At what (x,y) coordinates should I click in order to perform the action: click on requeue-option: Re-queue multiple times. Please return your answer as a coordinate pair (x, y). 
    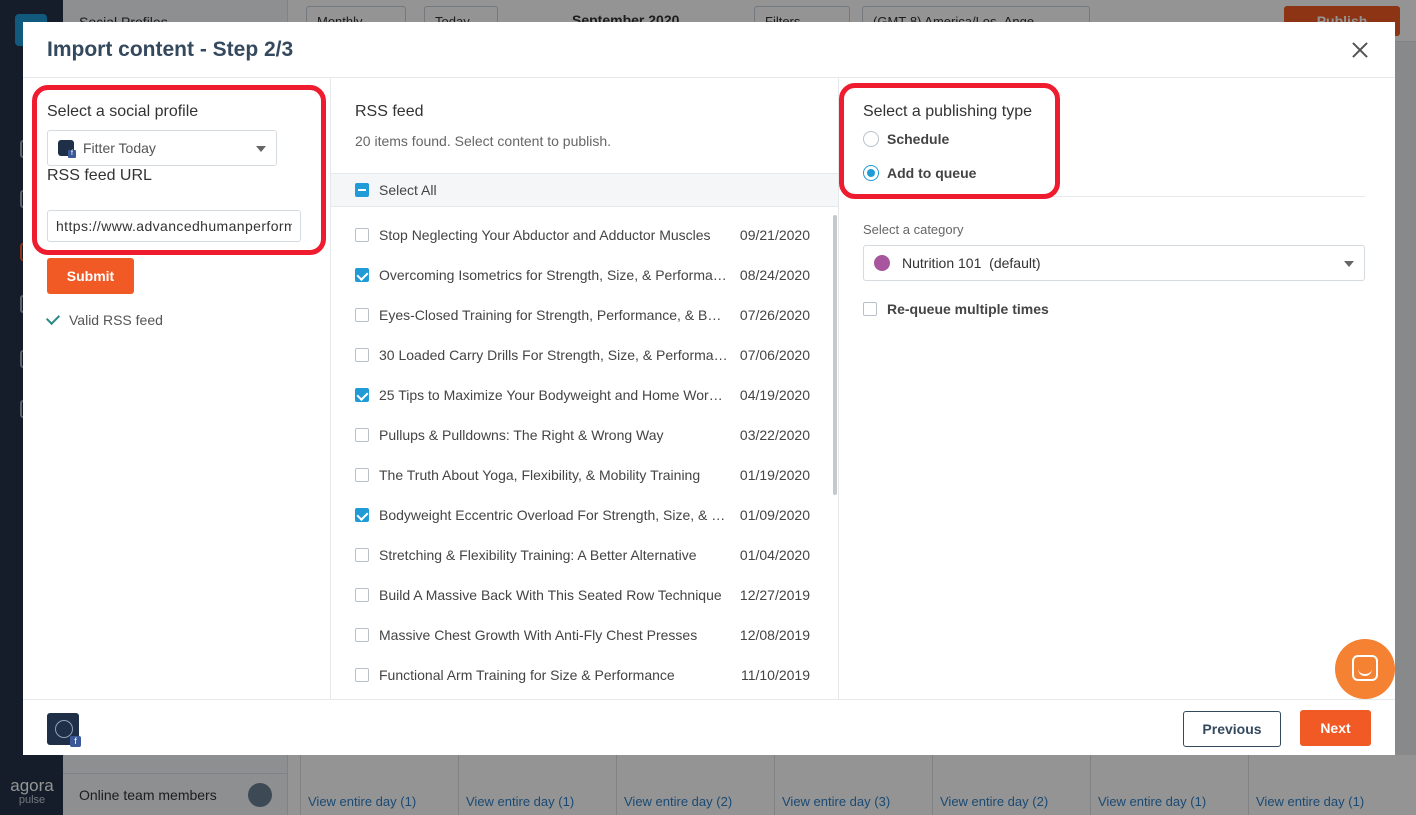
    Looking at the image, I should click on (956, 309).